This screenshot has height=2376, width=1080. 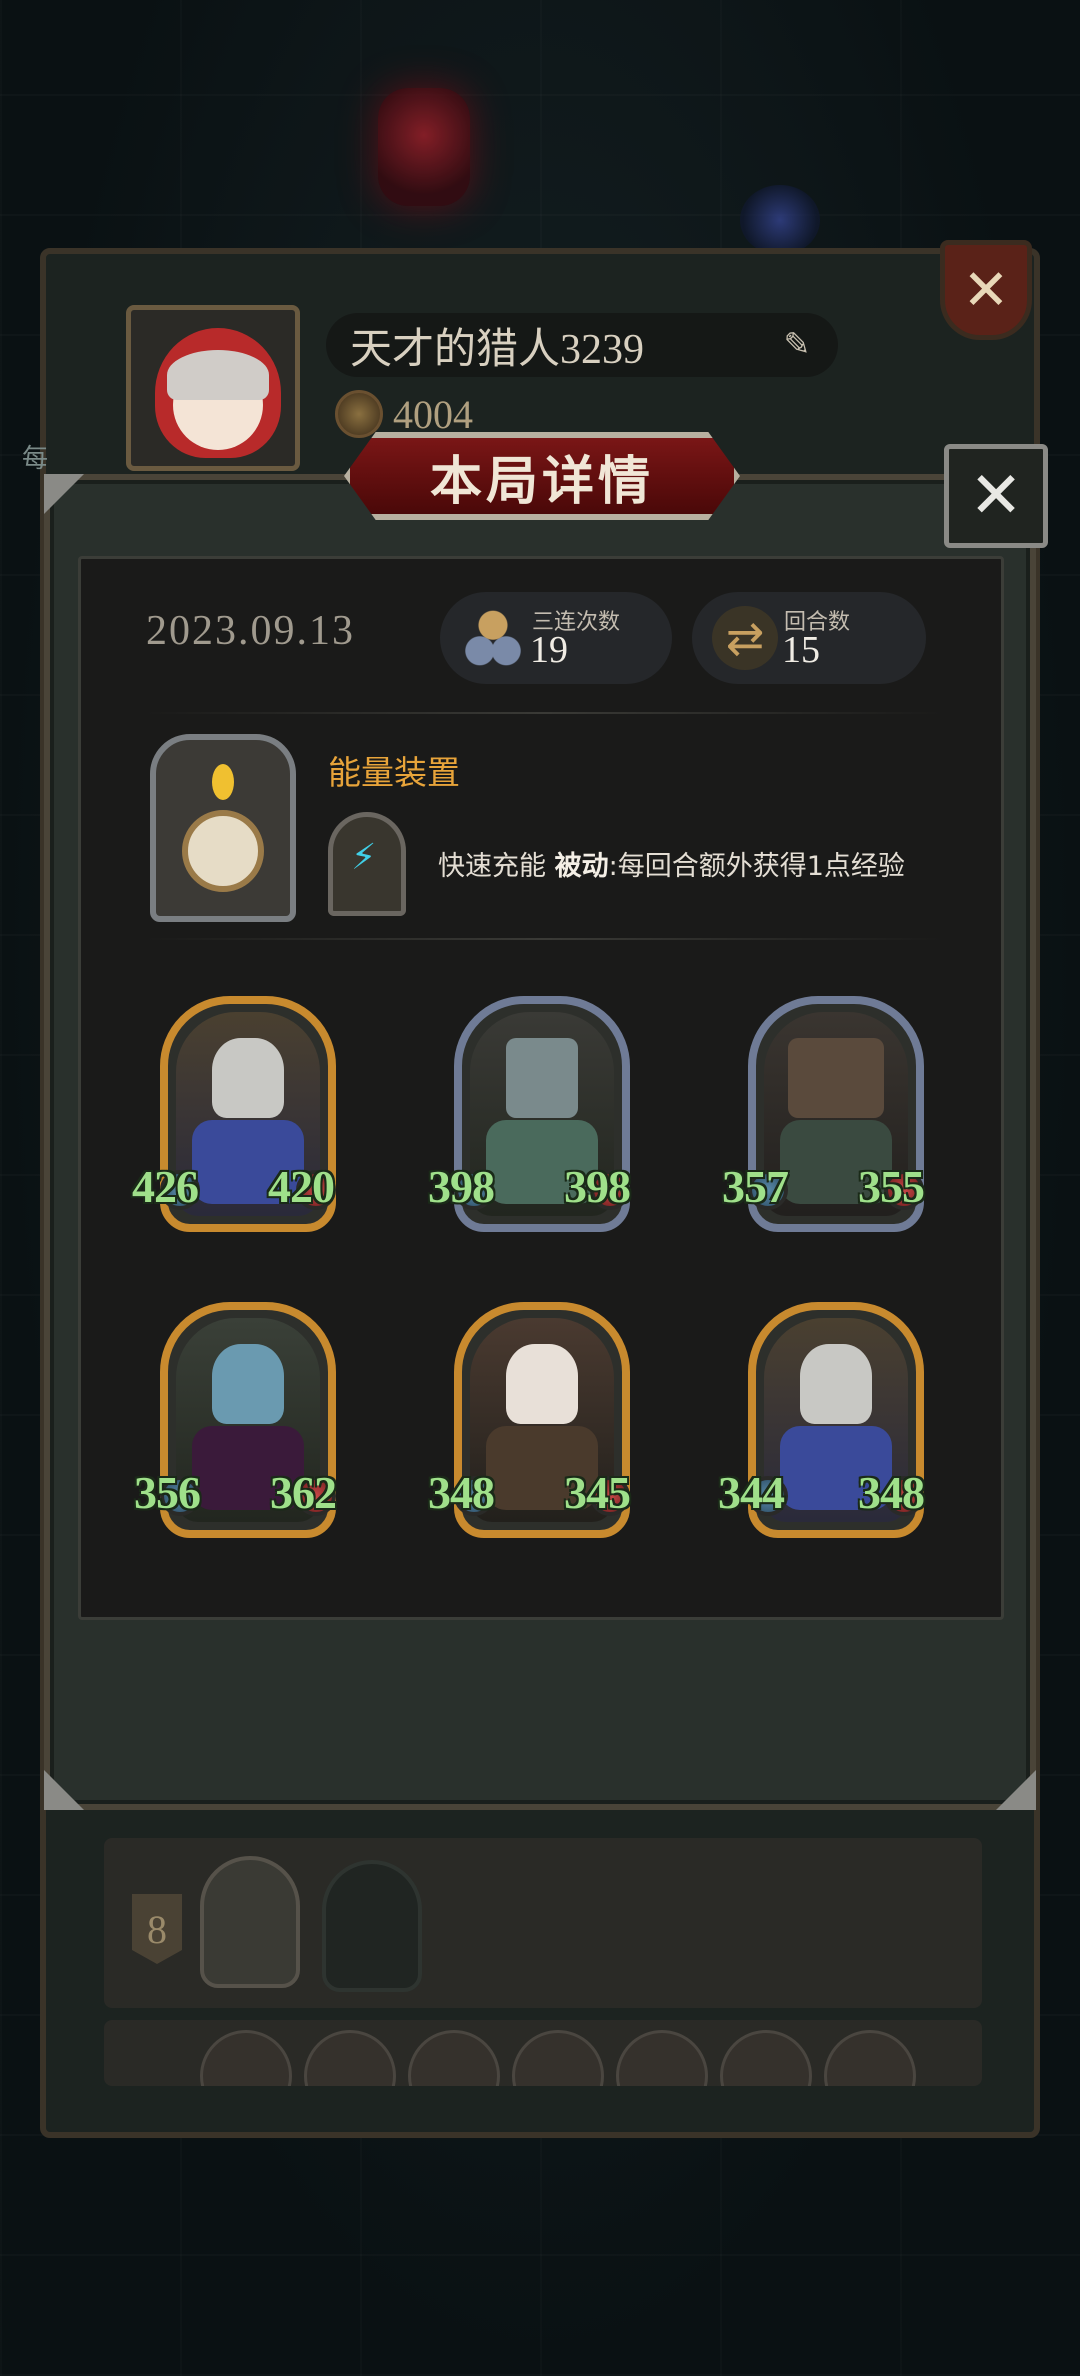 I want to click on unit-health: 398, so click(x=597, y=1186).